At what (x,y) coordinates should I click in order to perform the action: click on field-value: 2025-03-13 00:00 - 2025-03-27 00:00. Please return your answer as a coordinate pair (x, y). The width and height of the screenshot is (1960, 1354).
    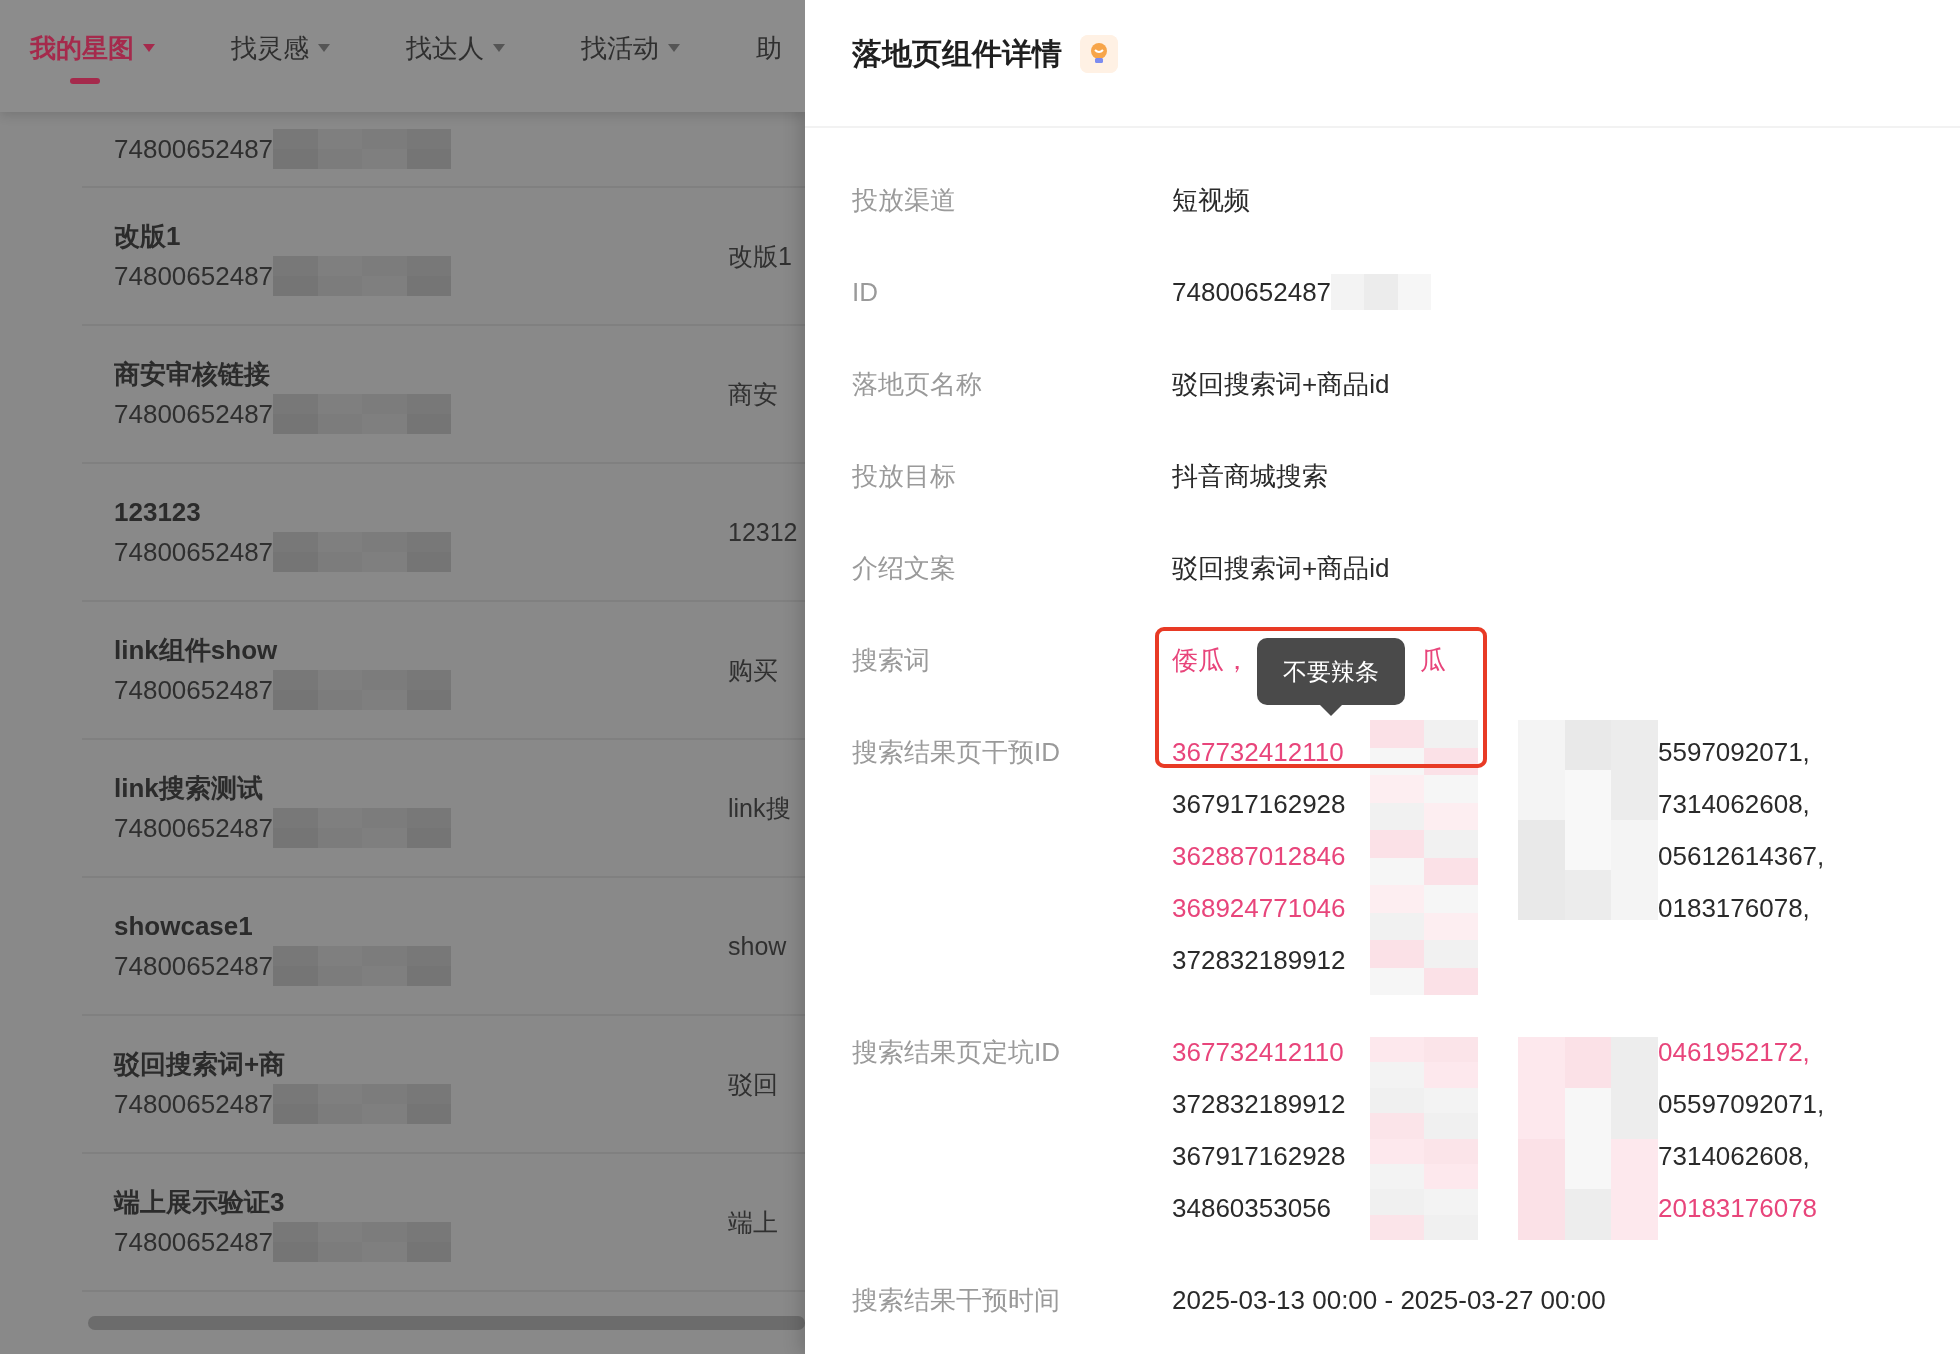
    Looking at the image, I should click on (1389, 1300).